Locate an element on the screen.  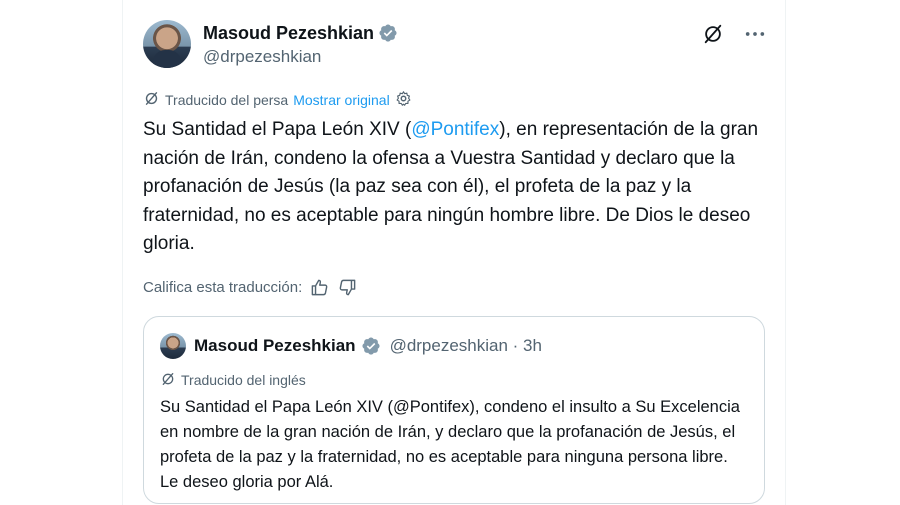
translated-from-label: Traducido del persa is located at coordinates (227, 100).